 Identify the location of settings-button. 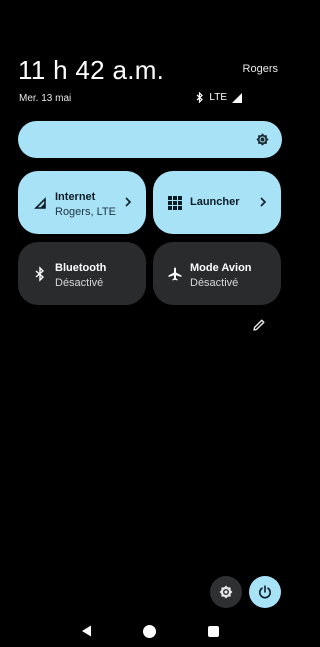
(226, 592).